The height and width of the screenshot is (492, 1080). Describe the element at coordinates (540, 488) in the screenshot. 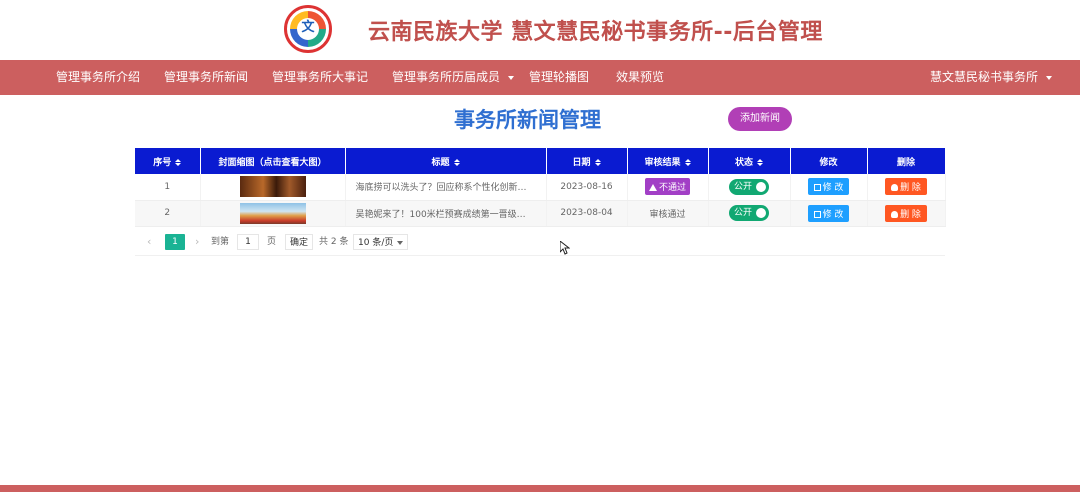

I see `footer-bar` at that location.